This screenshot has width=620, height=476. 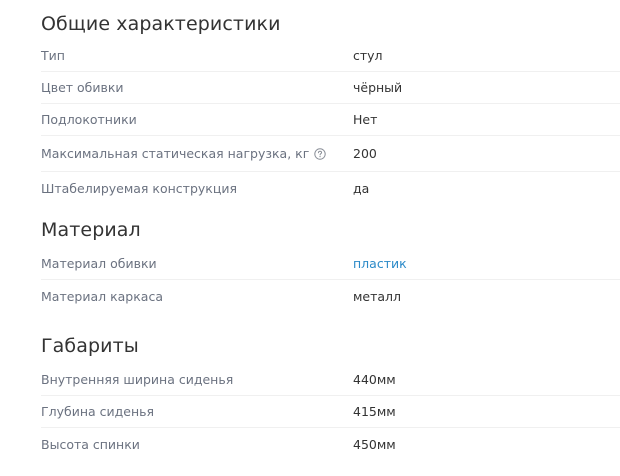 I want to click on spec-row-frame-material: Материал каркаса металл, so click(x=330, y=296).